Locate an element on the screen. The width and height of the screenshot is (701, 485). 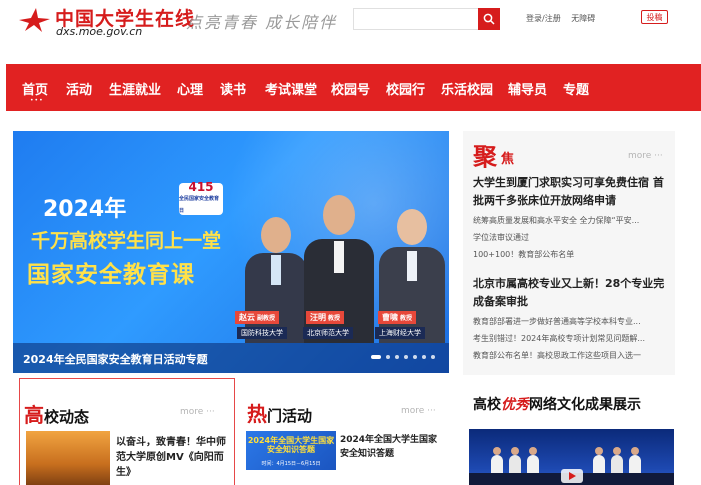
news-thumbnail is located at coordinates (68, 458).